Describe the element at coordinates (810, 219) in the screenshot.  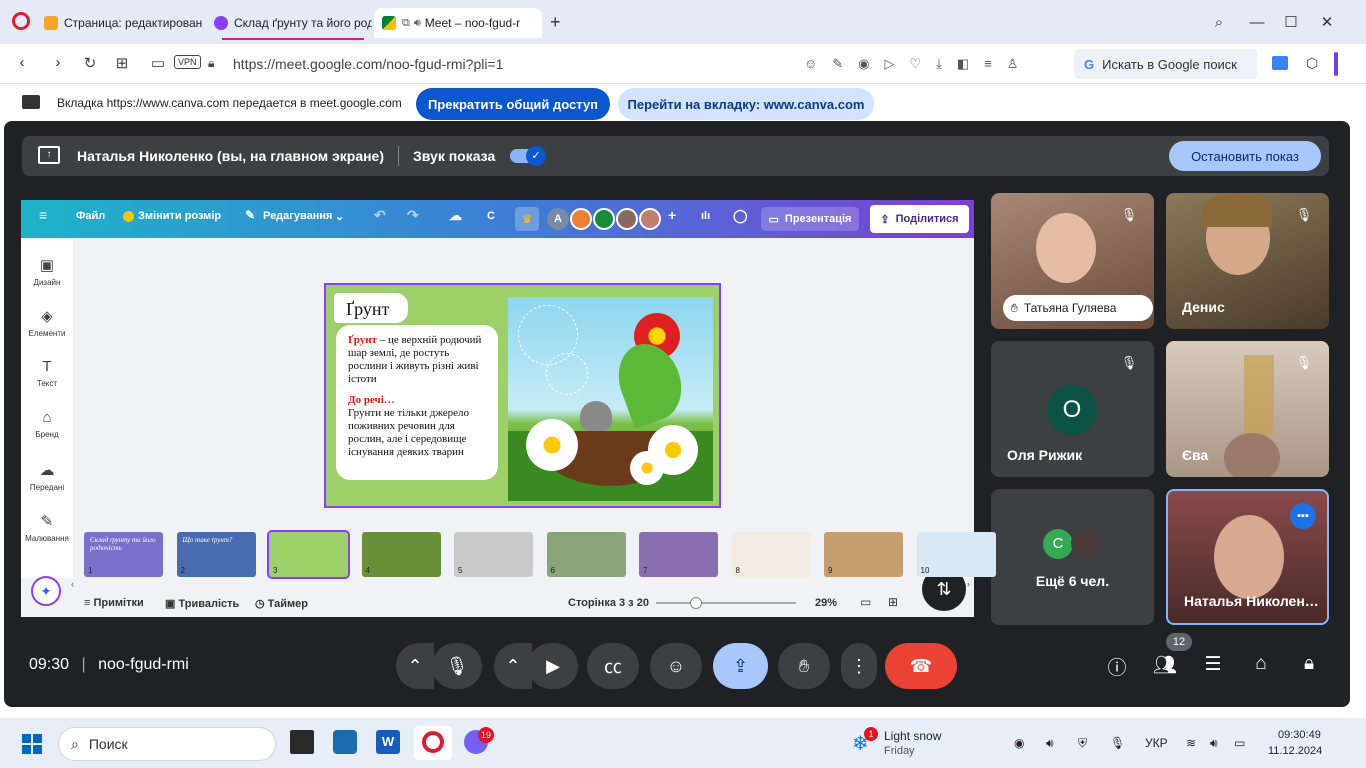
I see `present-button: ▭ Презентація` at that location.